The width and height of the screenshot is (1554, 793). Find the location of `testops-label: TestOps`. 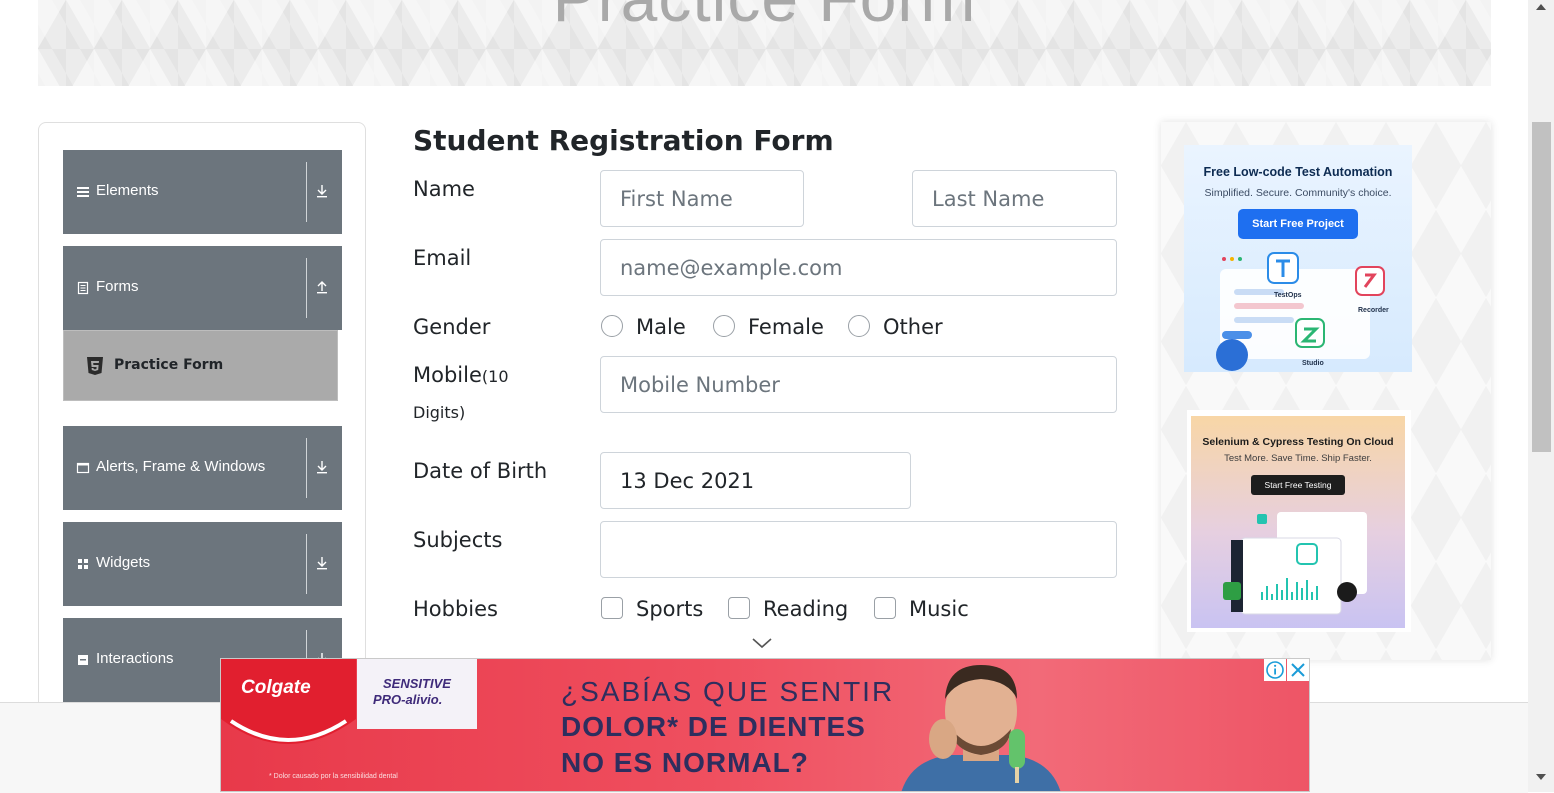

testops-label: TestOps is located at coordinates (1288, 295).